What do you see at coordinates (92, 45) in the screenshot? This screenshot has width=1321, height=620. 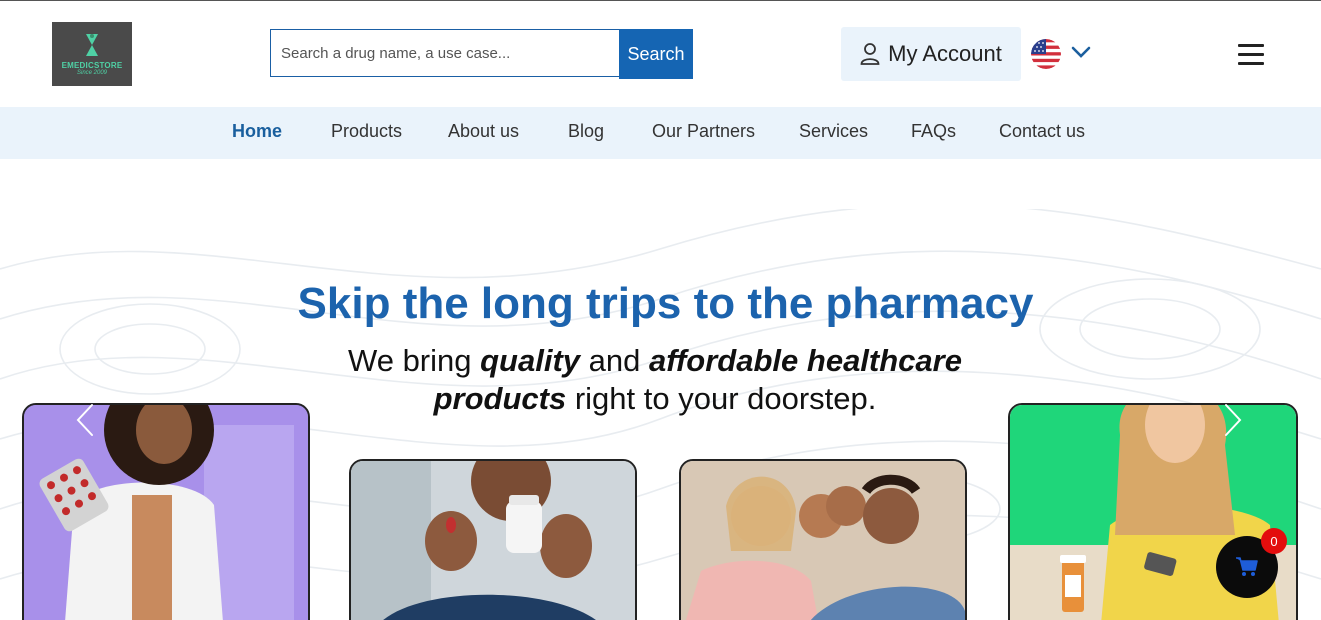 I see `caduceus-logo-icon` at bounding box center [92, 45].